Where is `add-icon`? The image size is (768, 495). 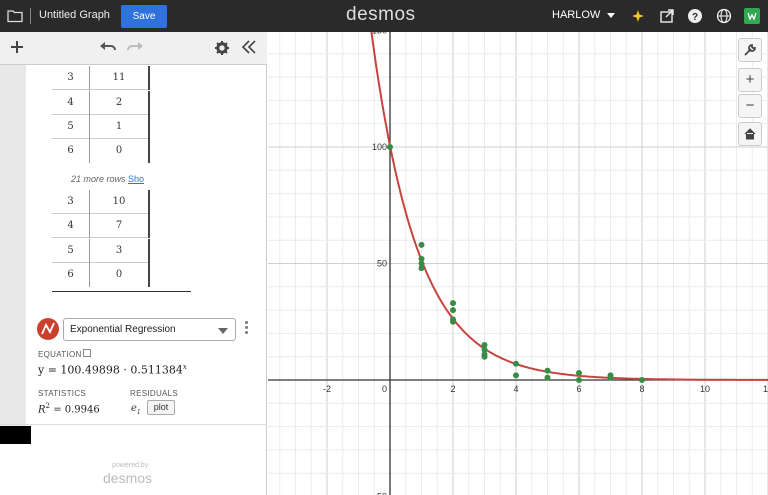 add-icon is located at coordinates (17, 48).